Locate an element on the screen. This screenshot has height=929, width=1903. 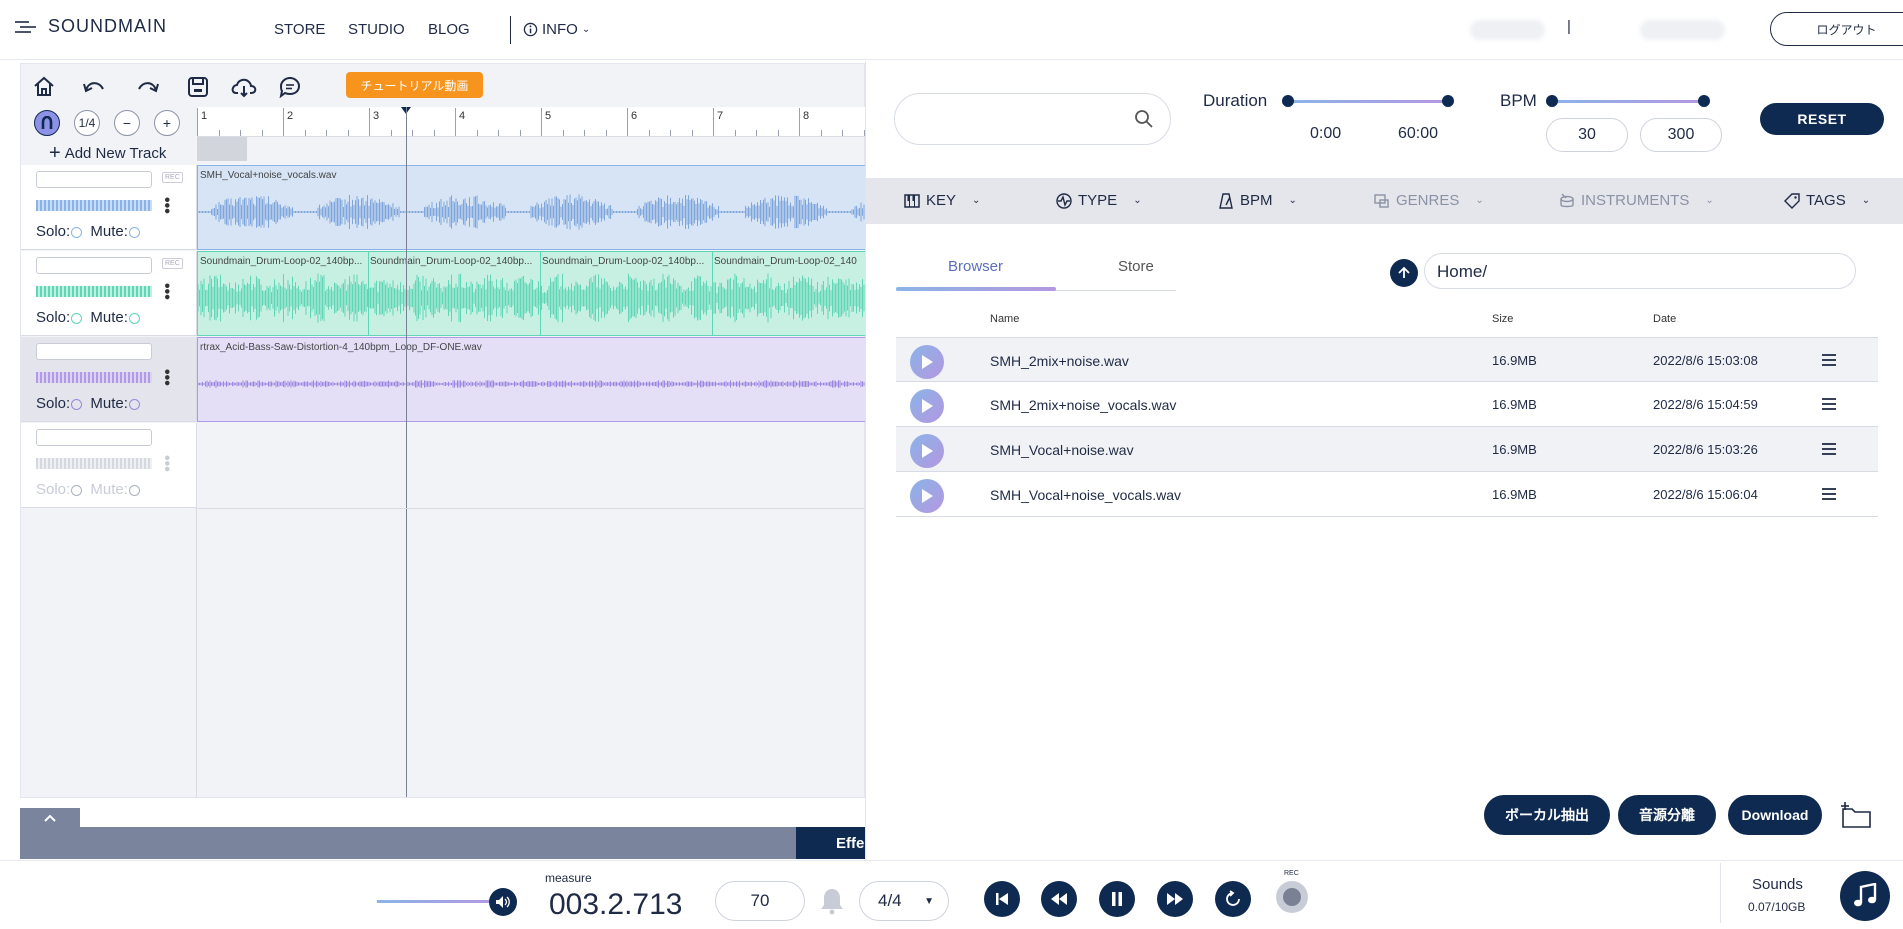
nav-info: INFO ⌄ is located at coordinates (556, 29).